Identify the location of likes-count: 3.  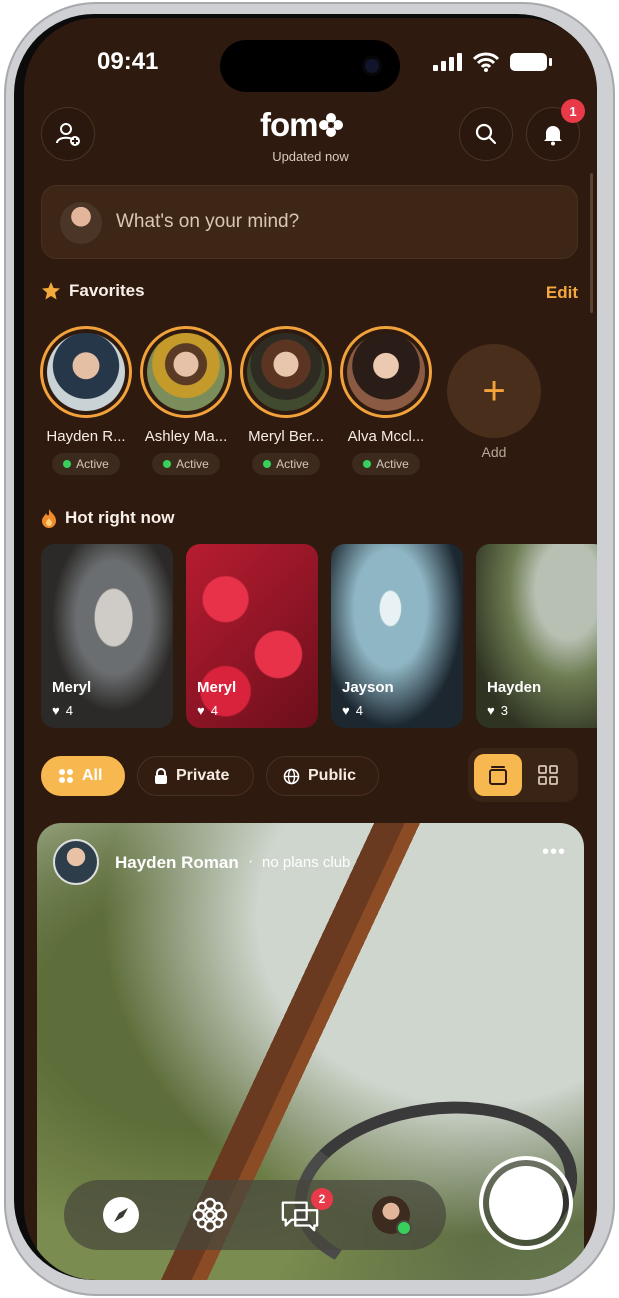
(504, 710).